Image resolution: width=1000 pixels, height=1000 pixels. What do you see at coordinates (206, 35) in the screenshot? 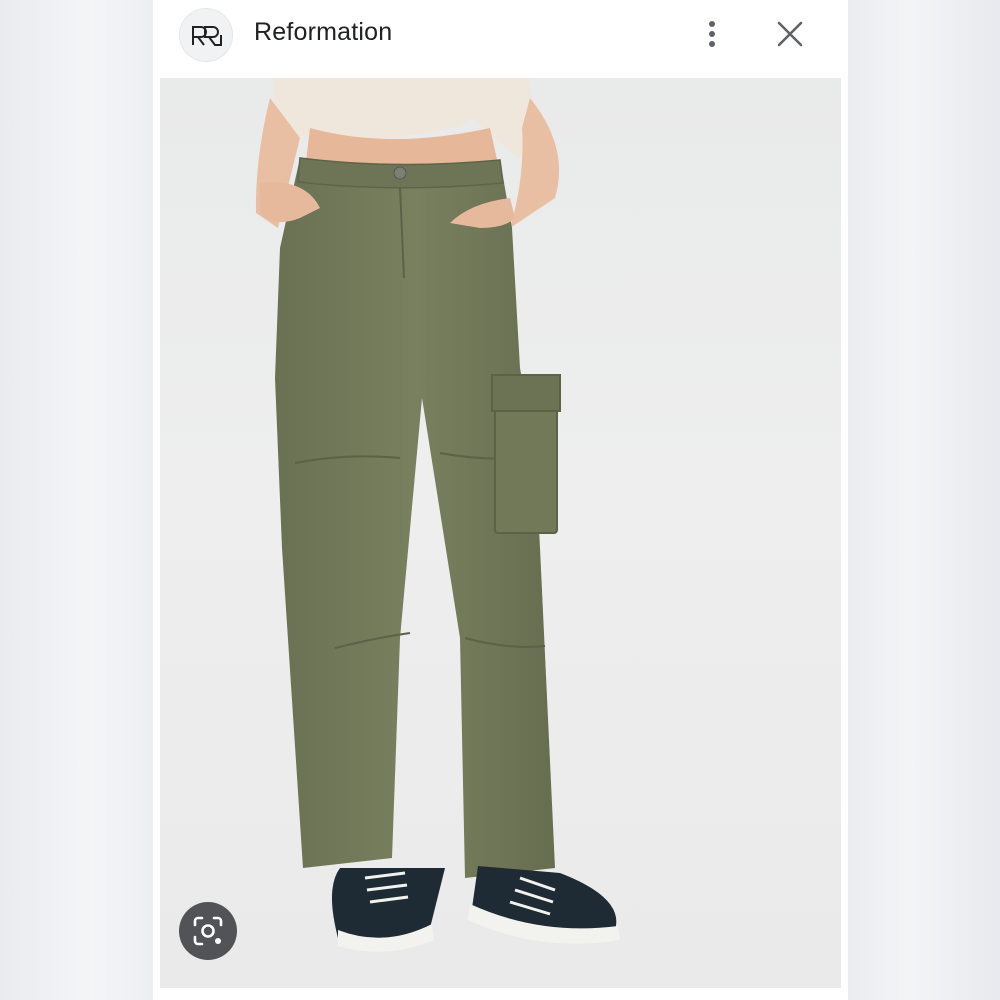
I see `reformation-logo-icon` at bounding box center [206, 35].